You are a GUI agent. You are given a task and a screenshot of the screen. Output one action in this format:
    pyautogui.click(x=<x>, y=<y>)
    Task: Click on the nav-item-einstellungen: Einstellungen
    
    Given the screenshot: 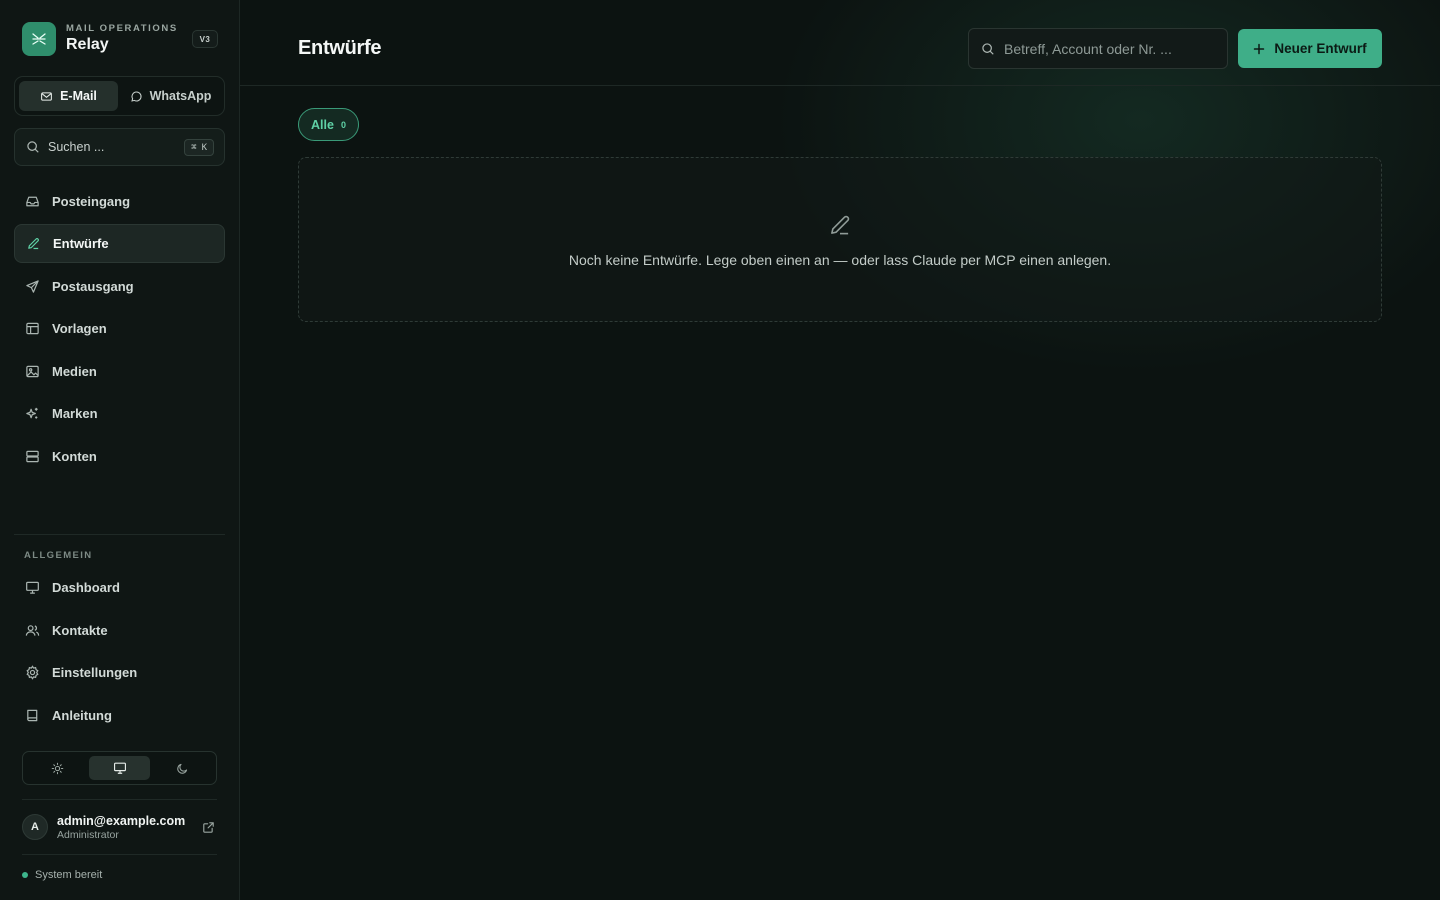 What is the action you would take?
    pyautogui.click(x=119, y=672)
    